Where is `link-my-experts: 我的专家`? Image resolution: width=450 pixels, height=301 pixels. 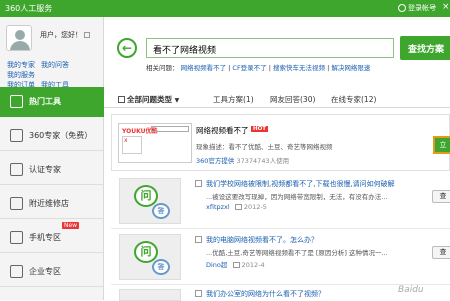
link-my-experts: 我的专家 is located at coordinates (21, 65).